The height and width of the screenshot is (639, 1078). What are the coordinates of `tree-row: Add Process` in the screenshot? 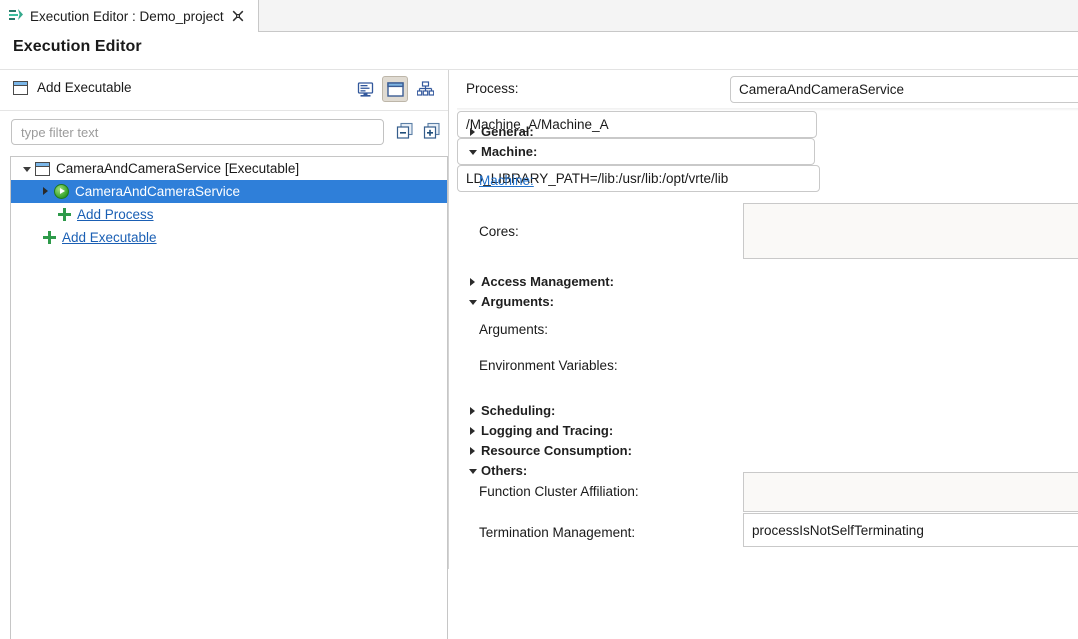 It's located at (229, 214).